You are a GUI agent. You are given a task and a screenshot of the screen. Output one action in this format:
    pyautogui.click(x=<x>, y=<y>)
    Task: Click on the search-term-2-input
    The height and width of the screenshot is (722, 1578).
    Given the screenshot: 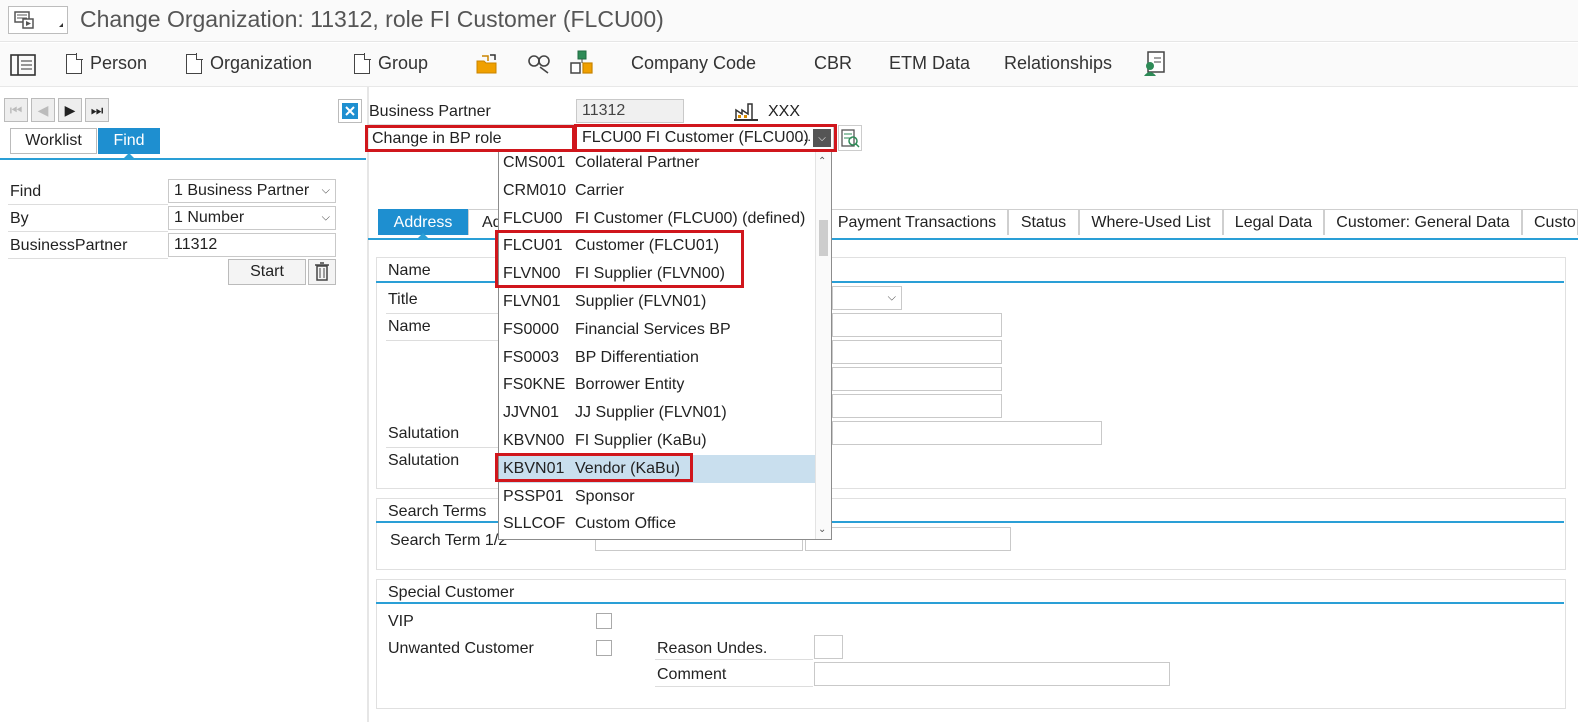 What is the action you would take?
    pyautogui.click(x=908, y=539)
    